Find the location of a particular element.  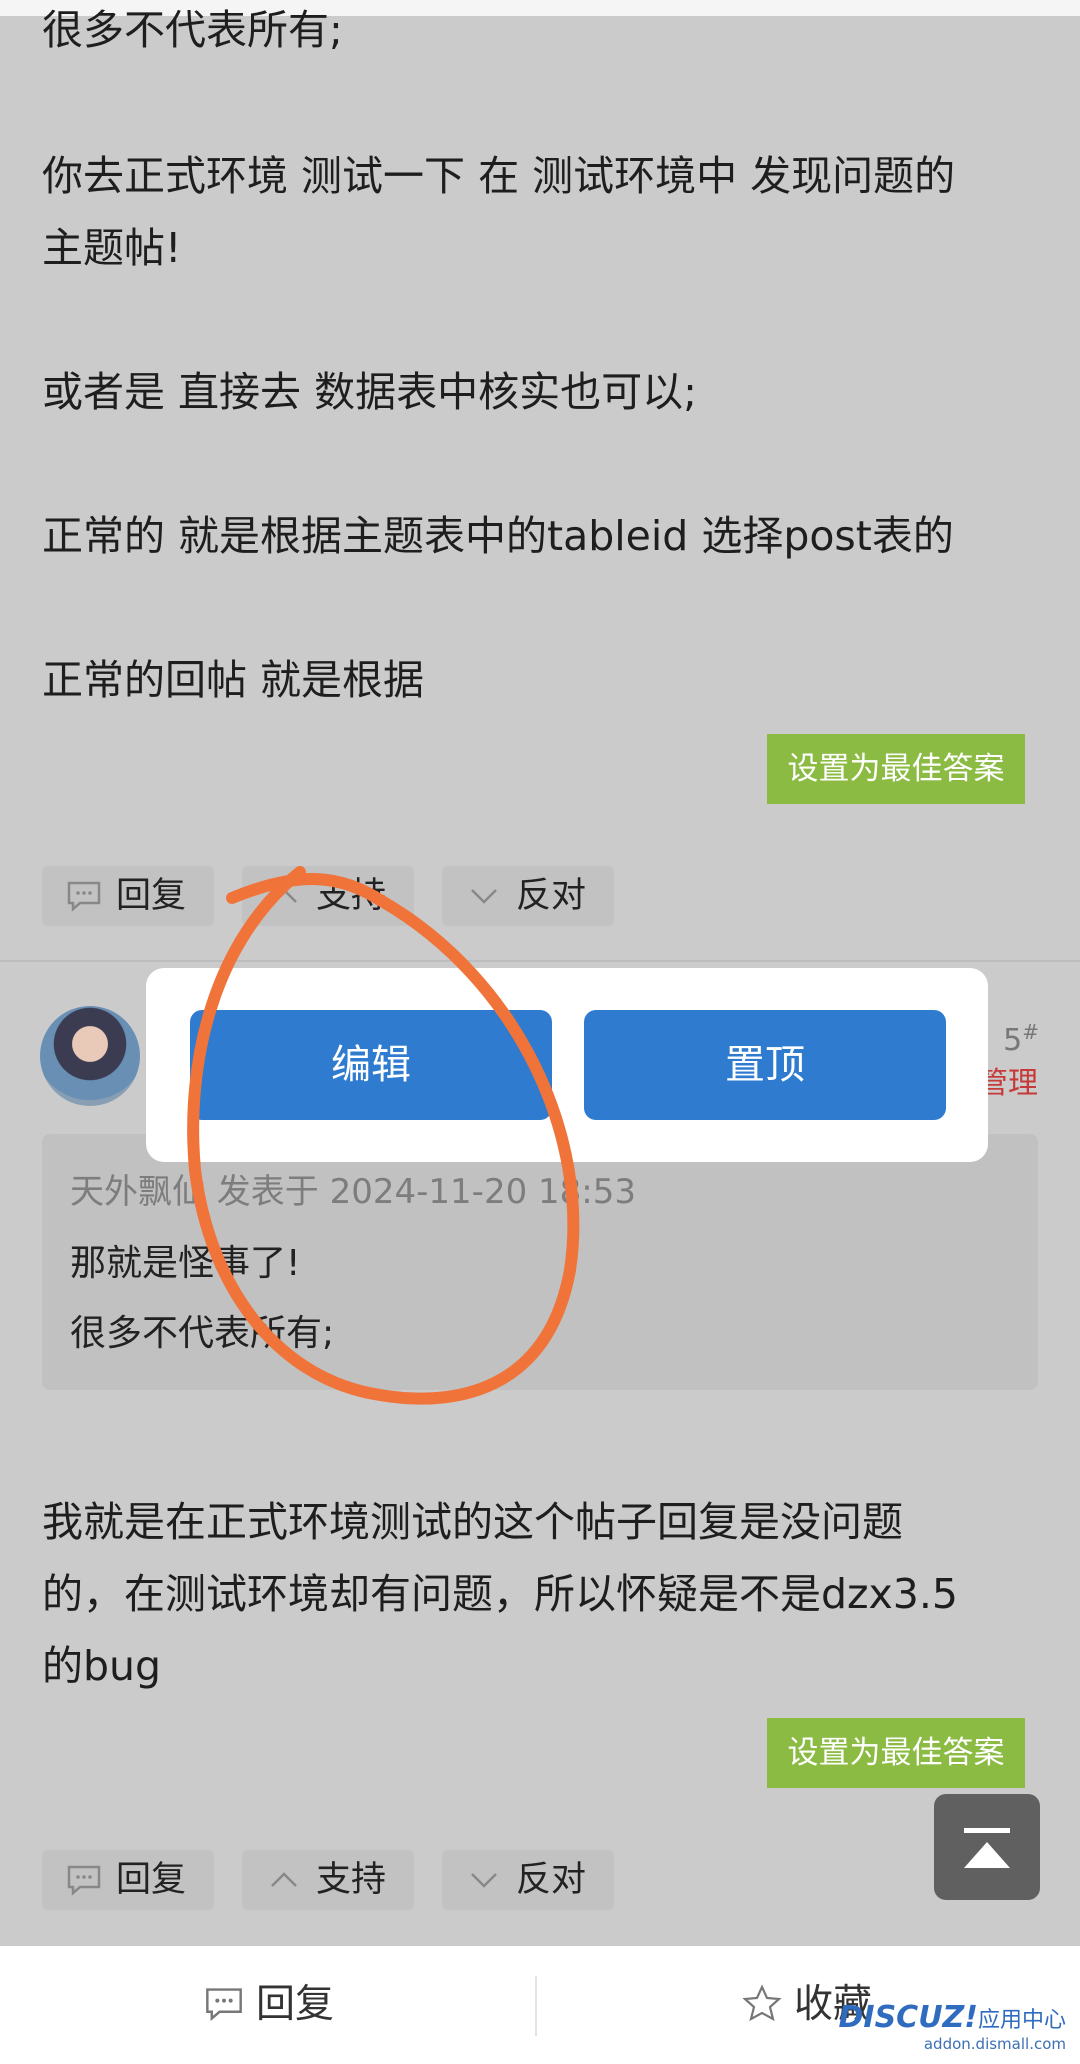

floor-value: 5 is located at coordinates (1013, 1040).